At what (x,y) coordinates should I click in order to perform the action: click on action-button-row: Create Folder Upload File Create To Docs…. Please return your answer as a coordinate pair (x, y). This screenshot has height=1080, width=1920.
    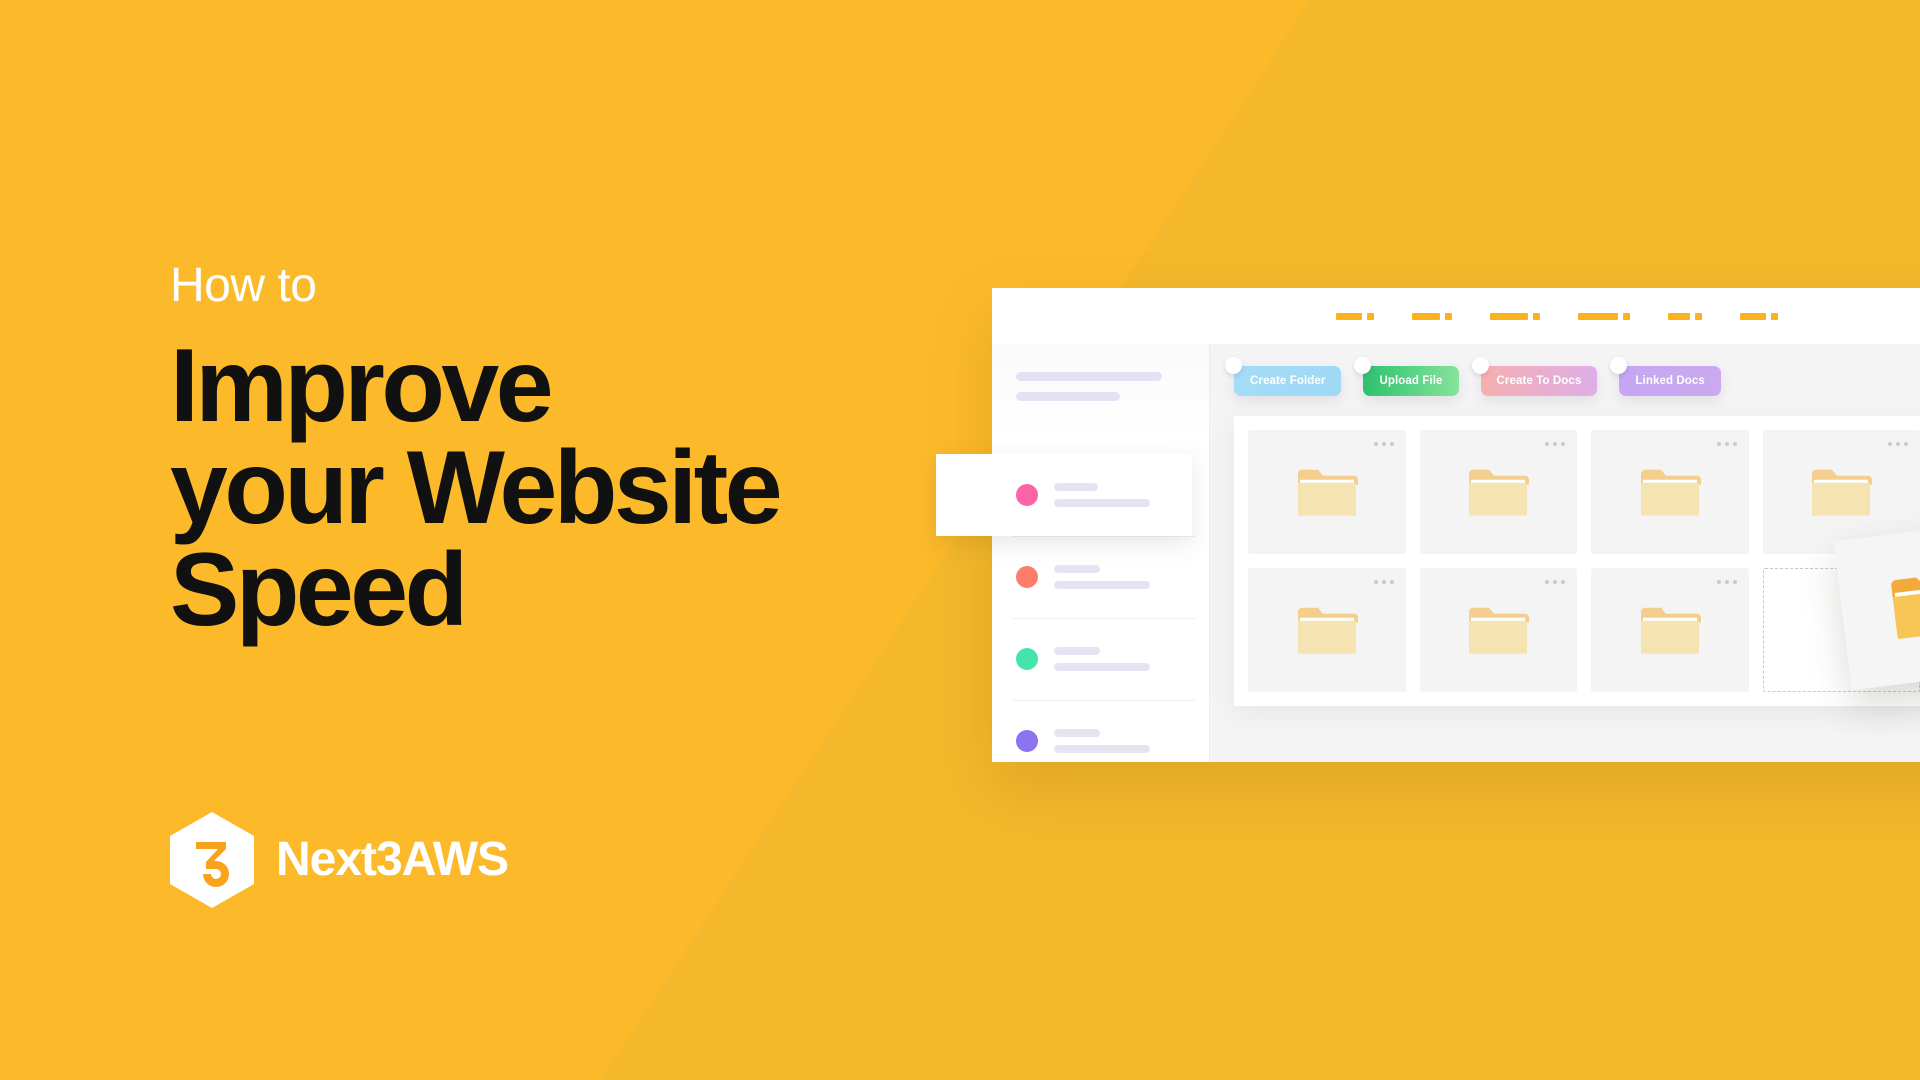
    Looking at the image, I should click on (1565, 370).